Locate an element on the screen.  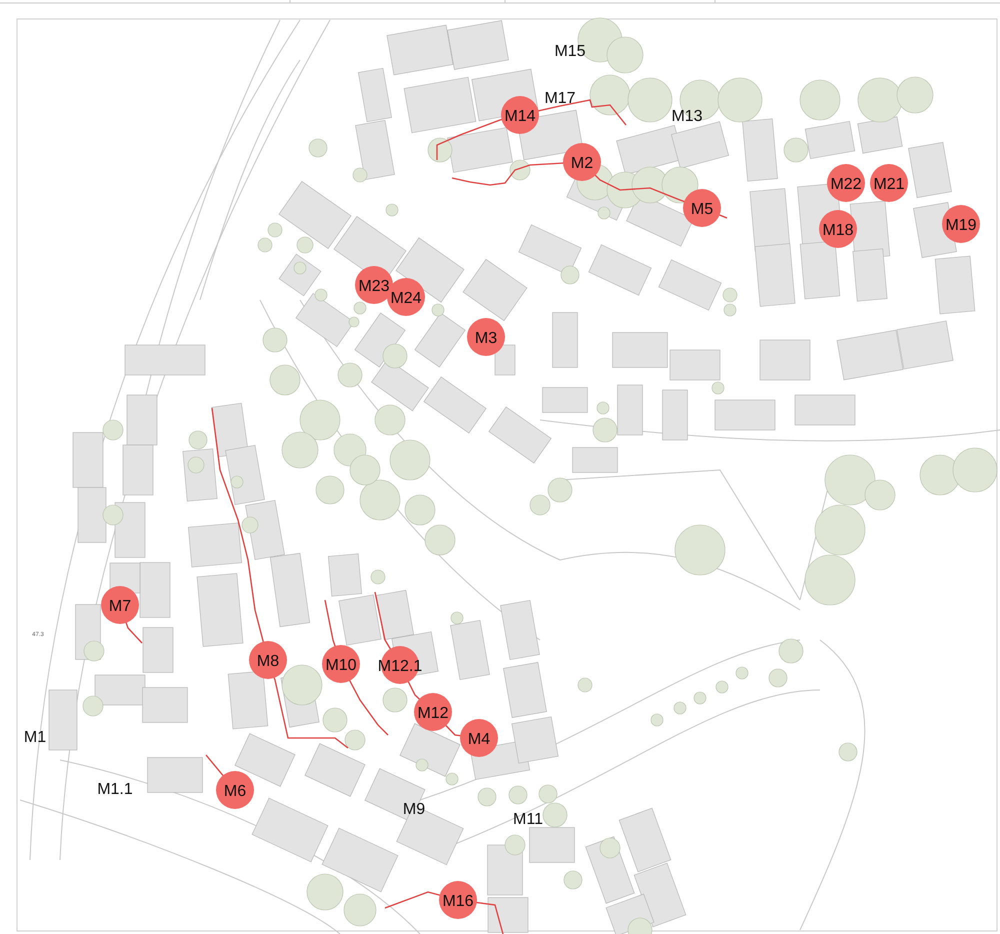
map-marker: M3 is located at coordinates (486, 337).